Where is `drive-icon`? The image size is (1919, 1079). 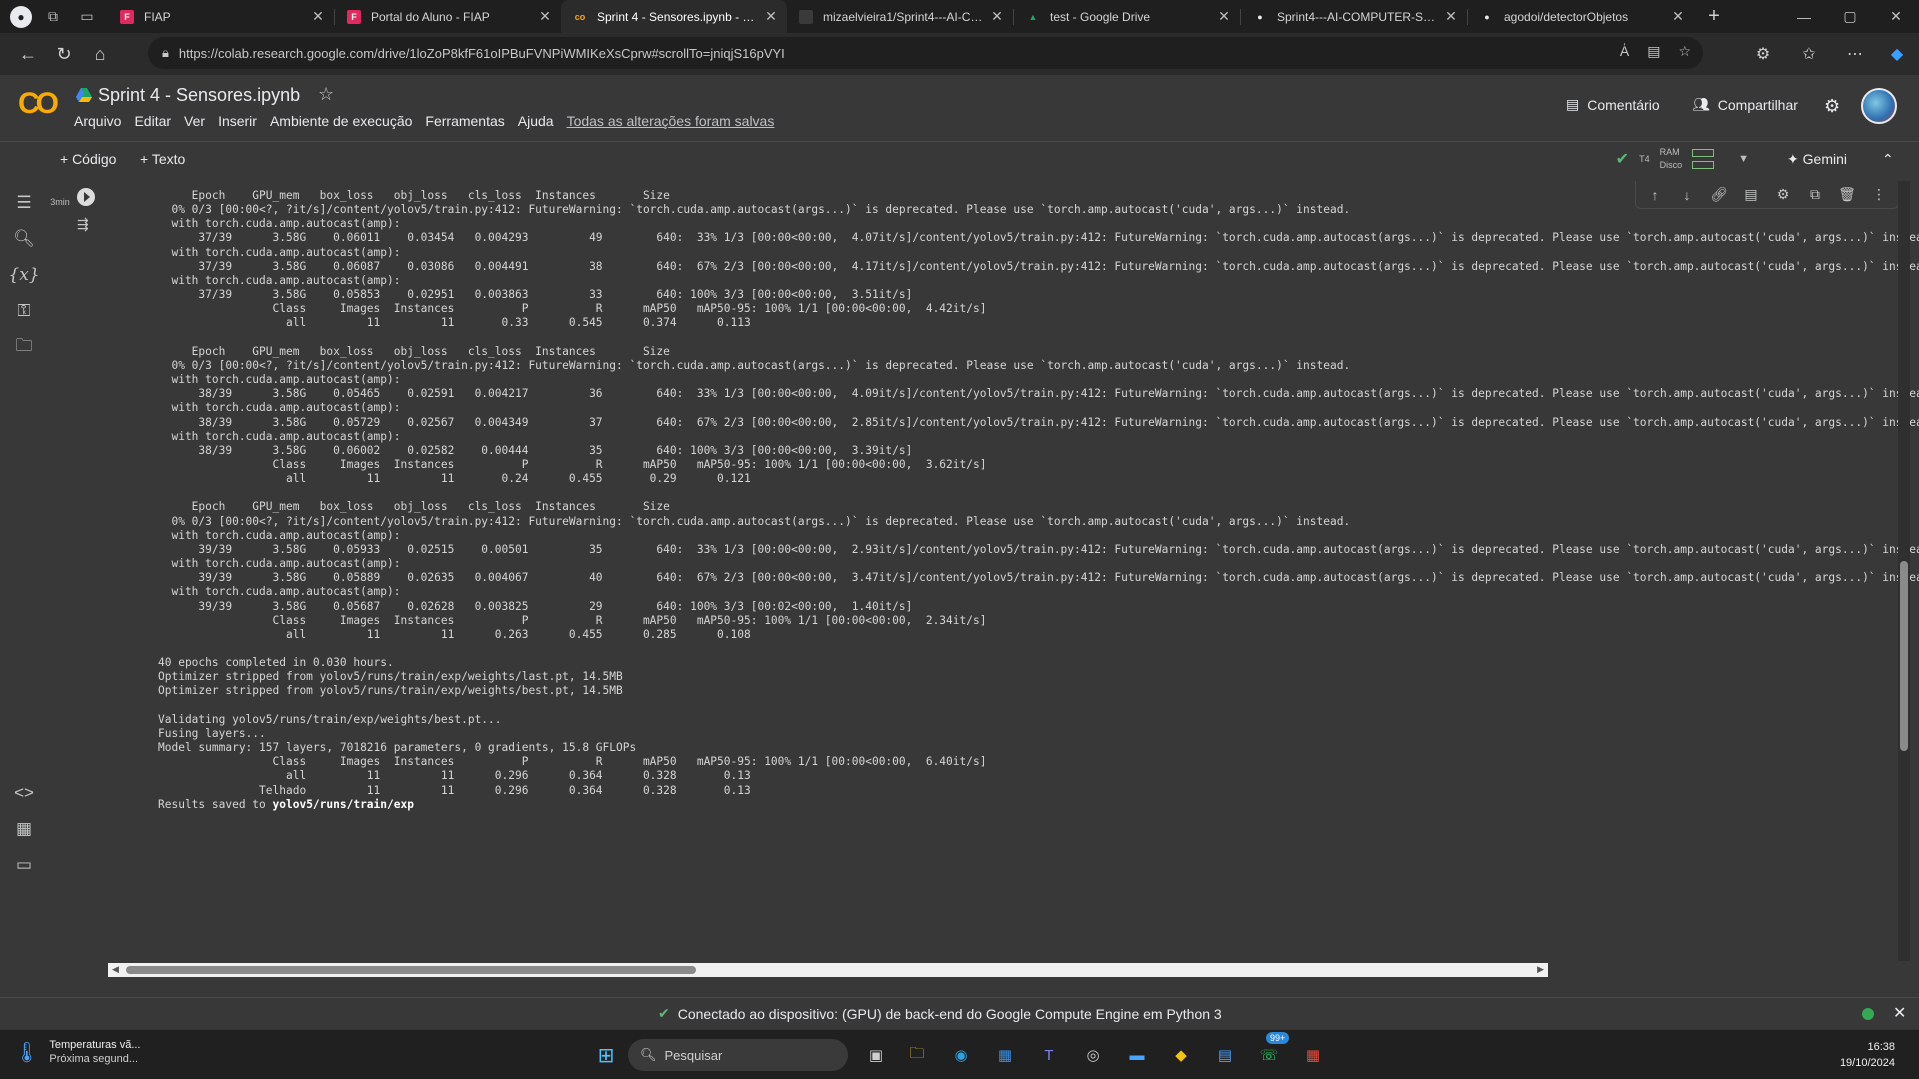
drive-icon is located at coordinates (84, 95).